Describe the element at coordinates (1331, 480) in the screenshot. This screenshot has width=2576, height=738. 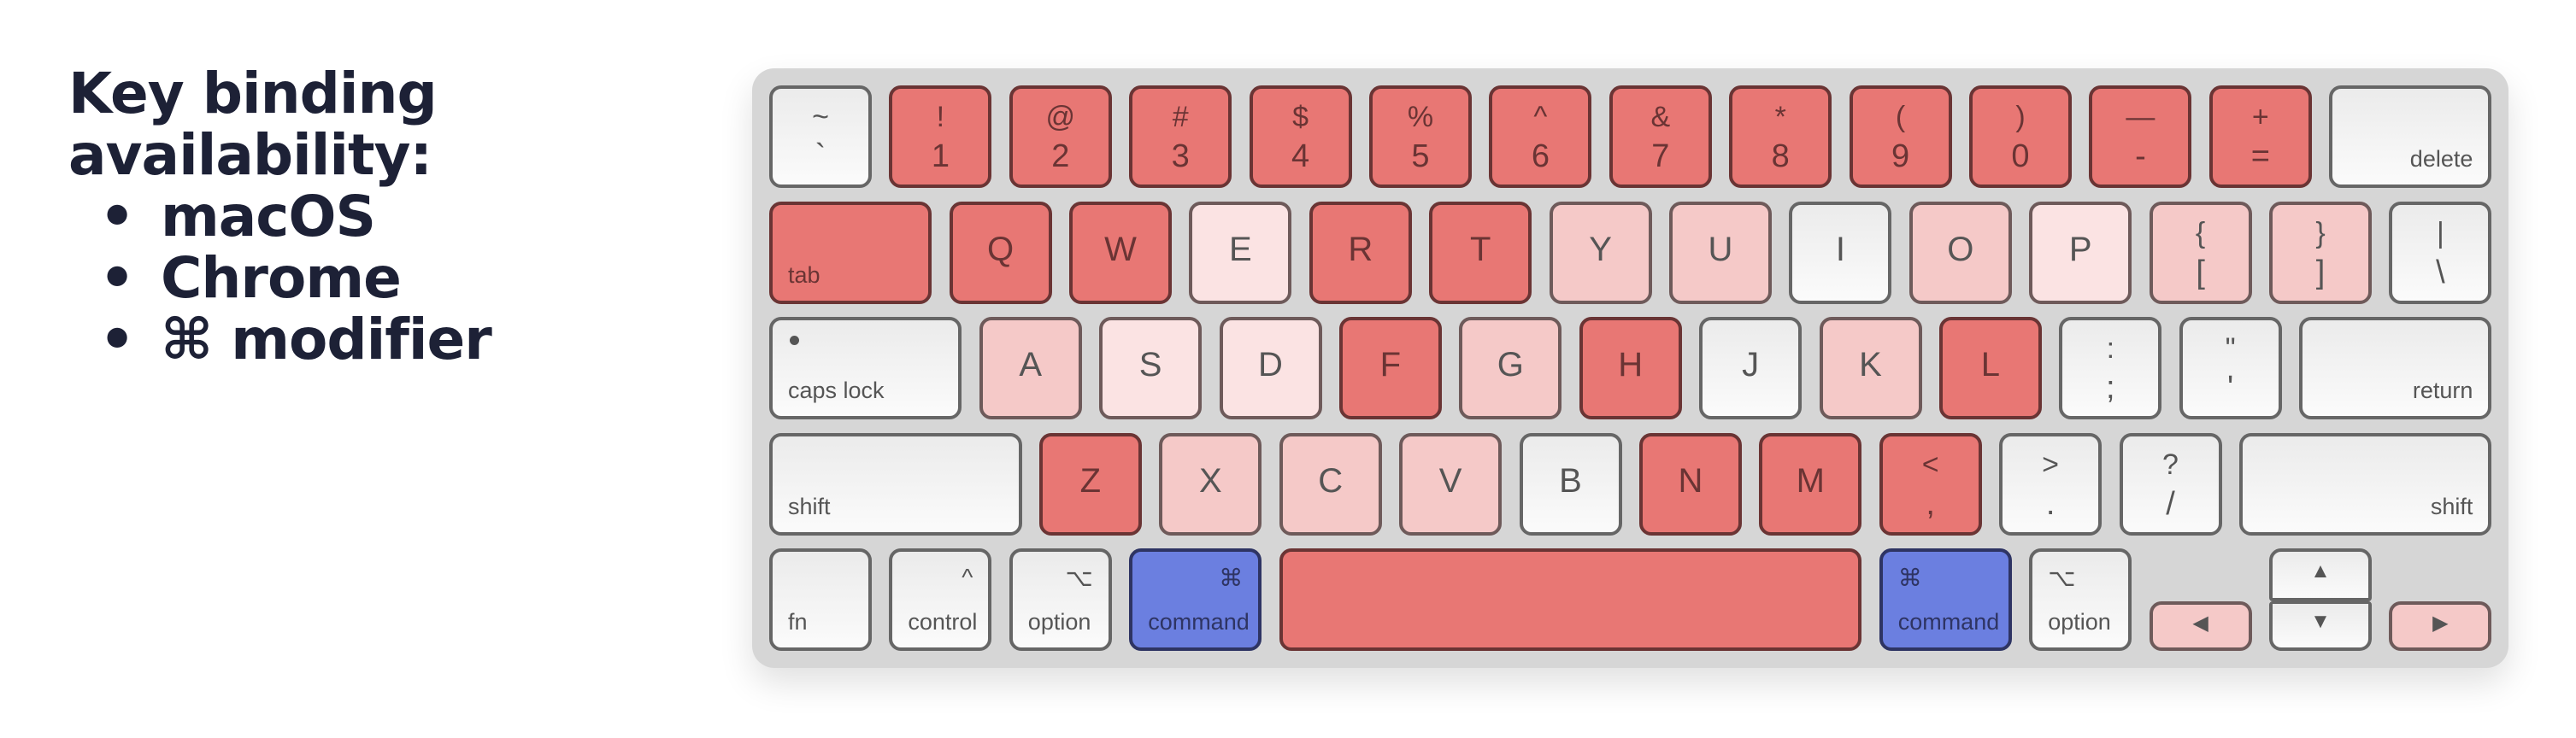
I see `key-letter: C` at that location.